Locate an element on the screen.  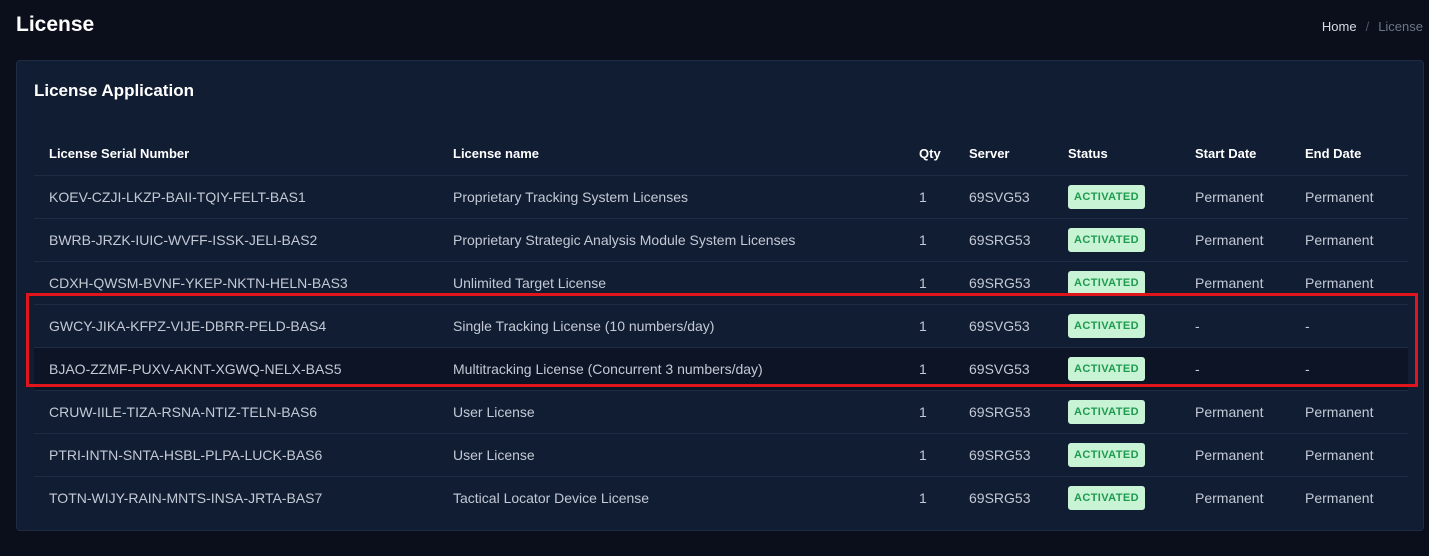
license-name-cell: Proprietary Tracking System Licenses is located at coordinates (671, 196).